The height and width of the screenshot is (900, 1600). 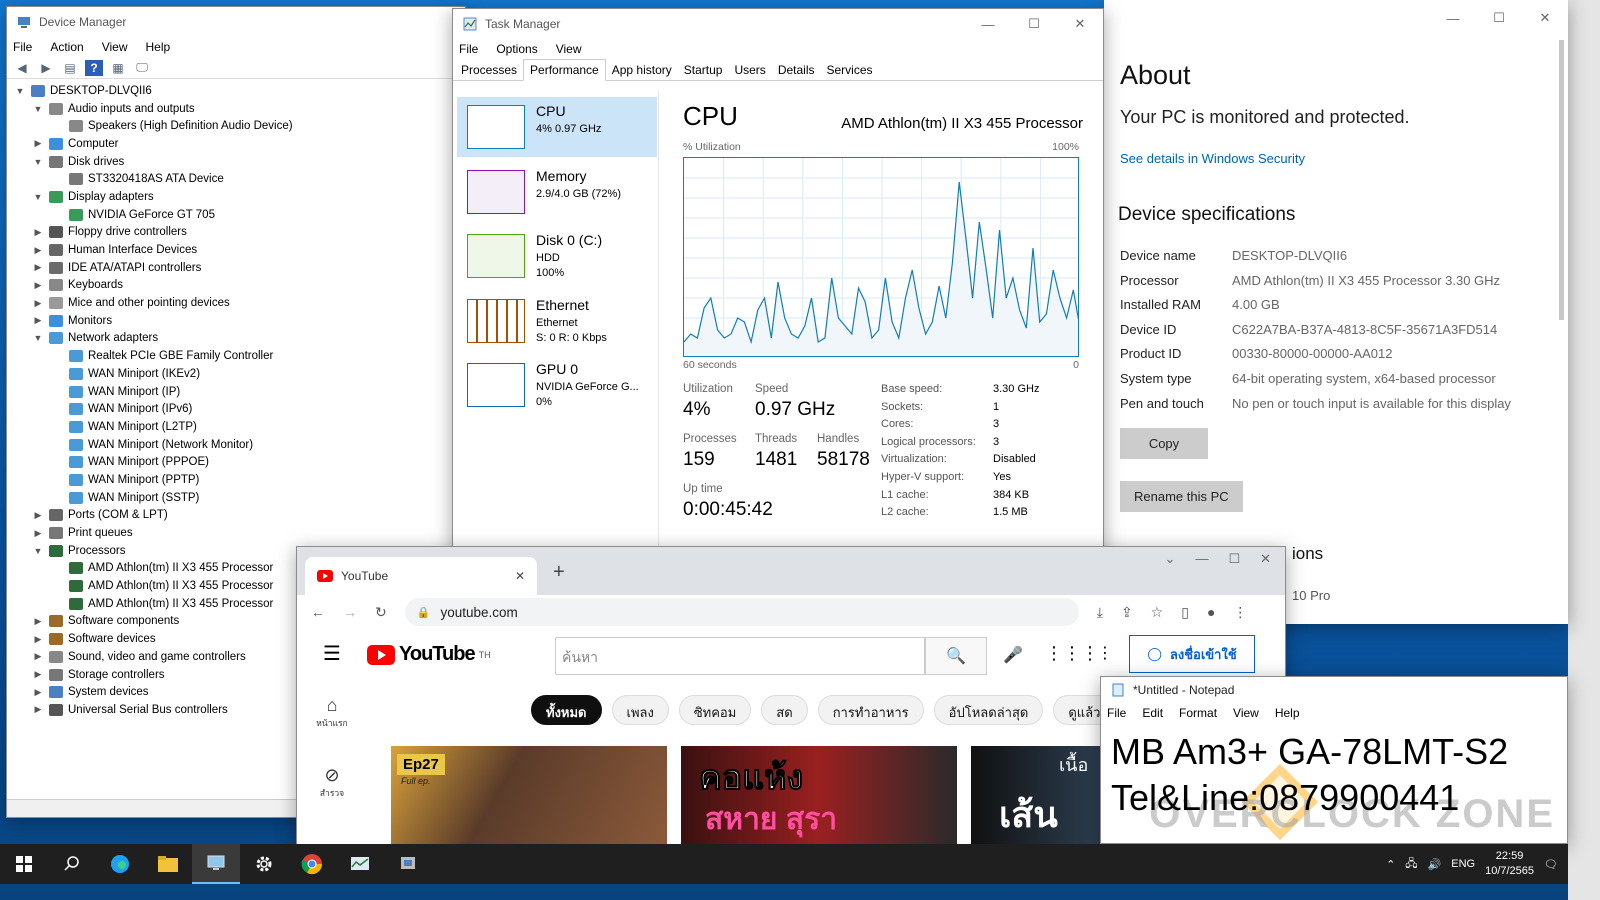 I want to click on category-chip: สด, so click(x=784, y=710).